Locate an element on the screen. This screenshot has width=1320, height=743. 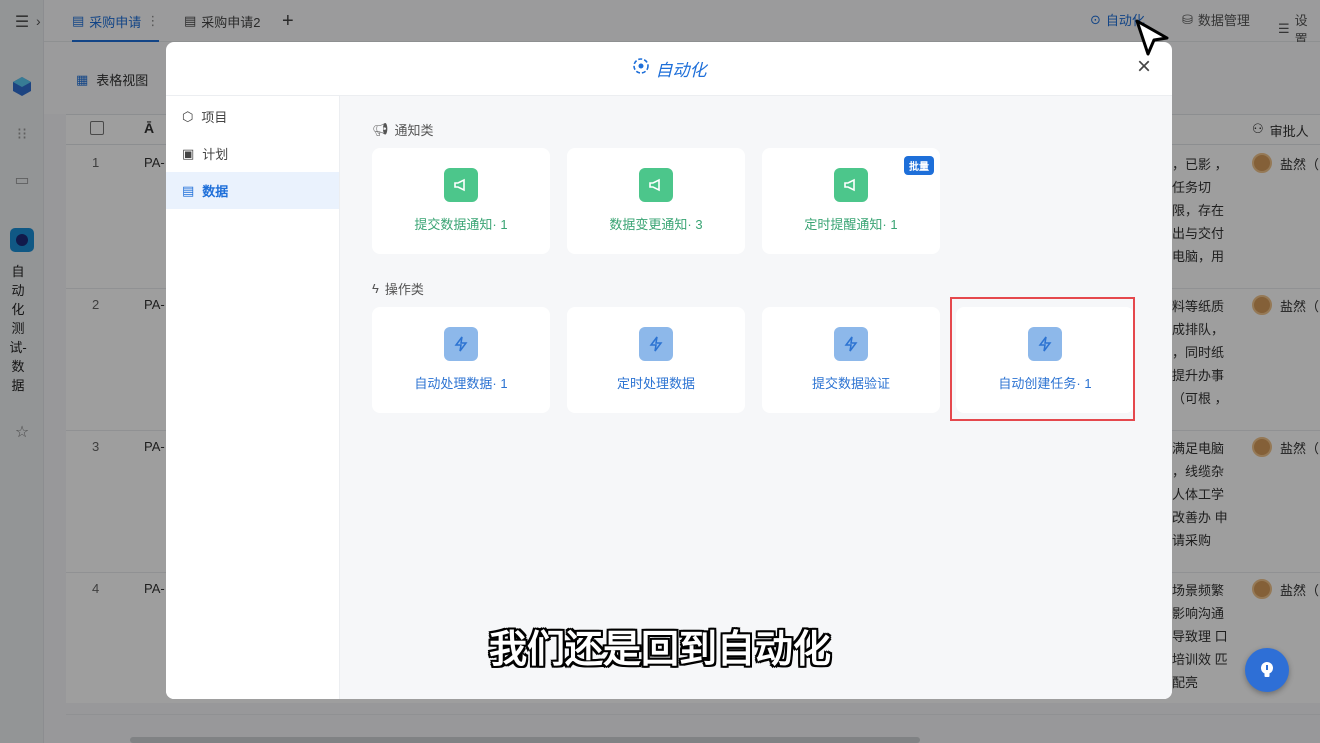
card-change-notify: 数据变更通知· 3 is located at coordinates (656, 201).